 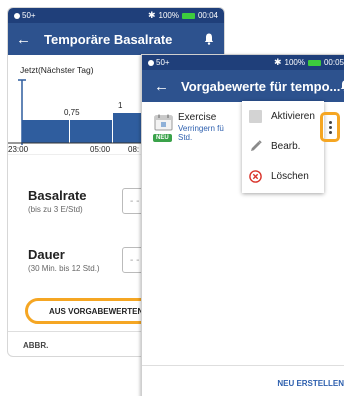 I want to click on kebab-menu-icon, so click(x=330, y=127).